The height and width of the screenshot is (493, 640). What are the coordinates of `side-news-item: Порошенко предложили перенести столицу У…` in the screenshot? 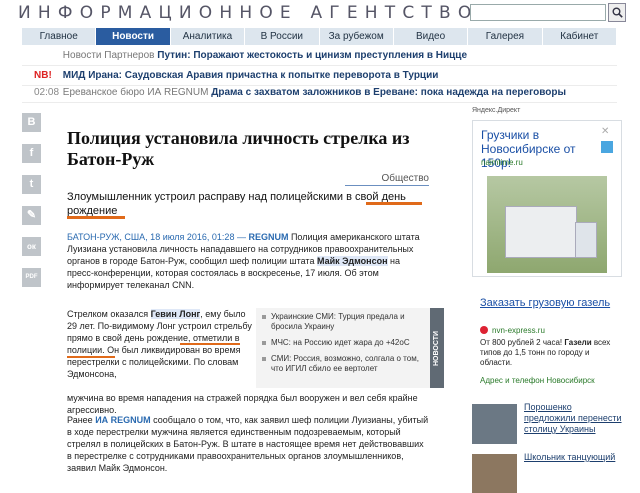 It's located at (547, 424).